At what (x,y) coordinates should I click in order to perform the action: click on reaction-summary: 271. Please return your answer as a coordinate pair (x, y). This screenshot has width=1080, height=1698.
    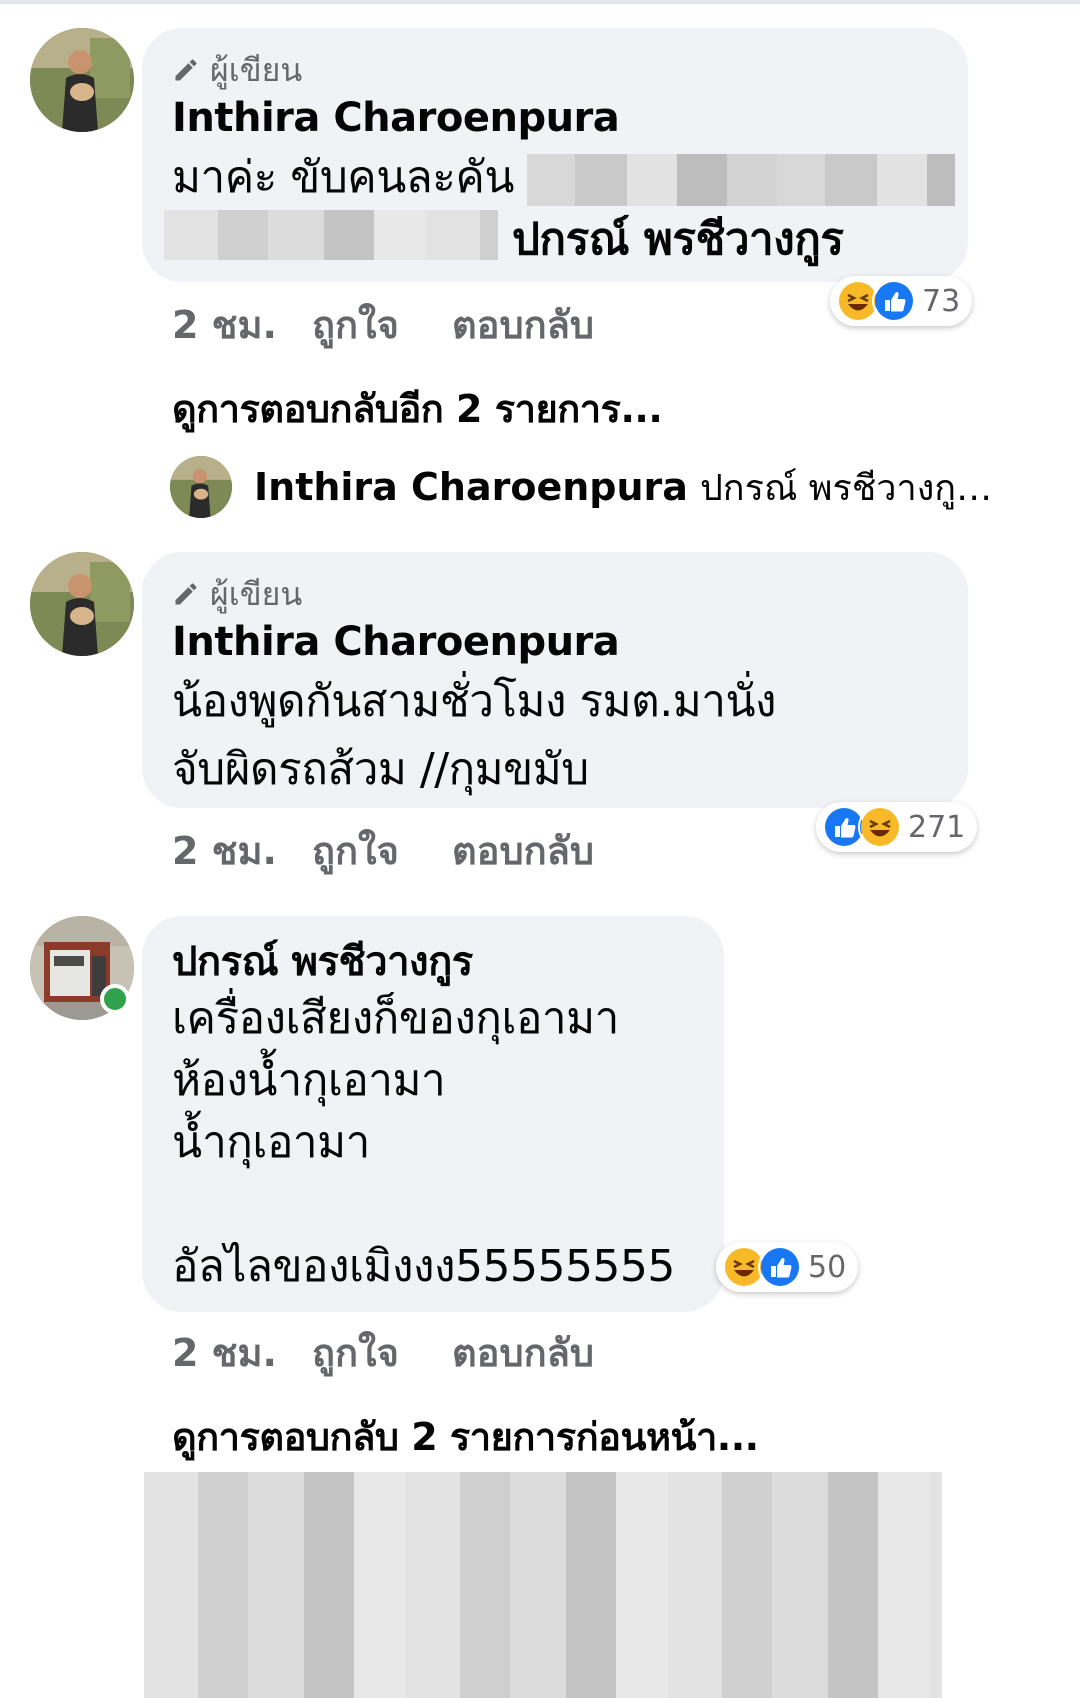
    Looking at the image, I should click on (897, 827).